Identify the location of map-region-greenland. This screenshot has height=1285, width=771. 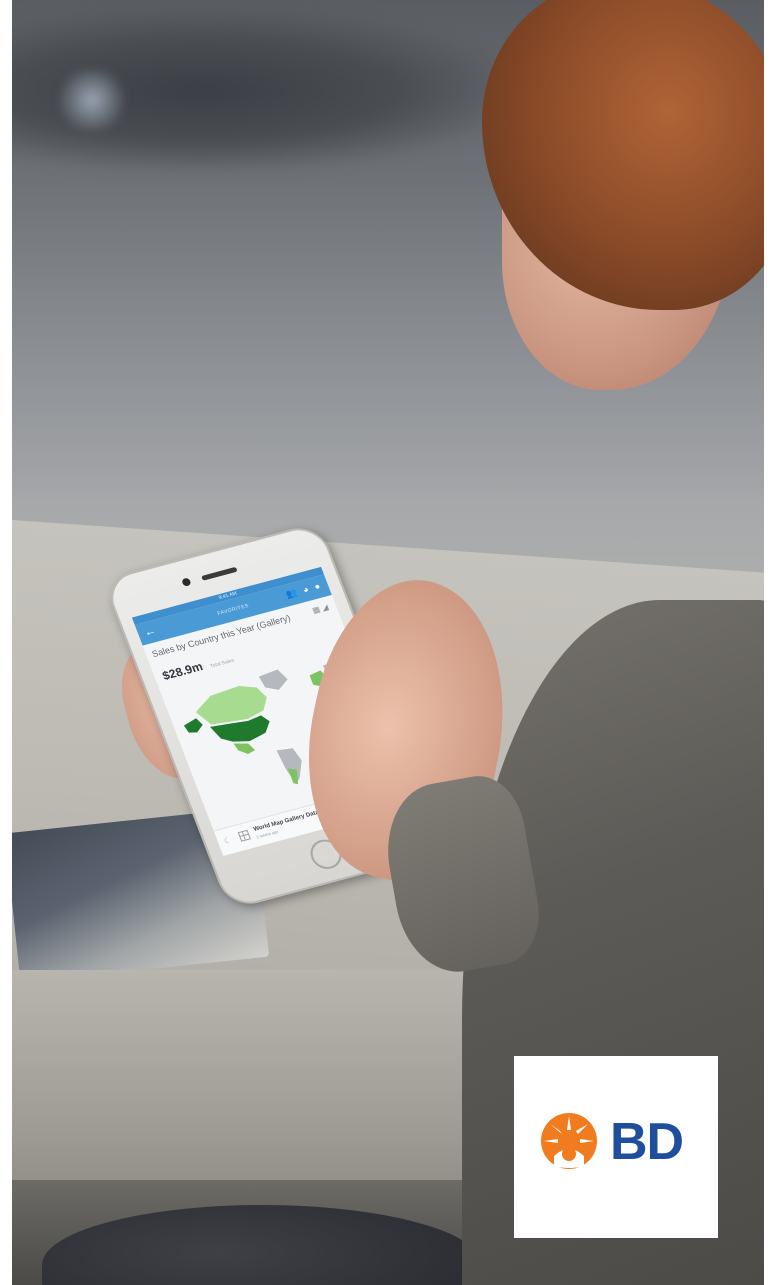
(273, 679).